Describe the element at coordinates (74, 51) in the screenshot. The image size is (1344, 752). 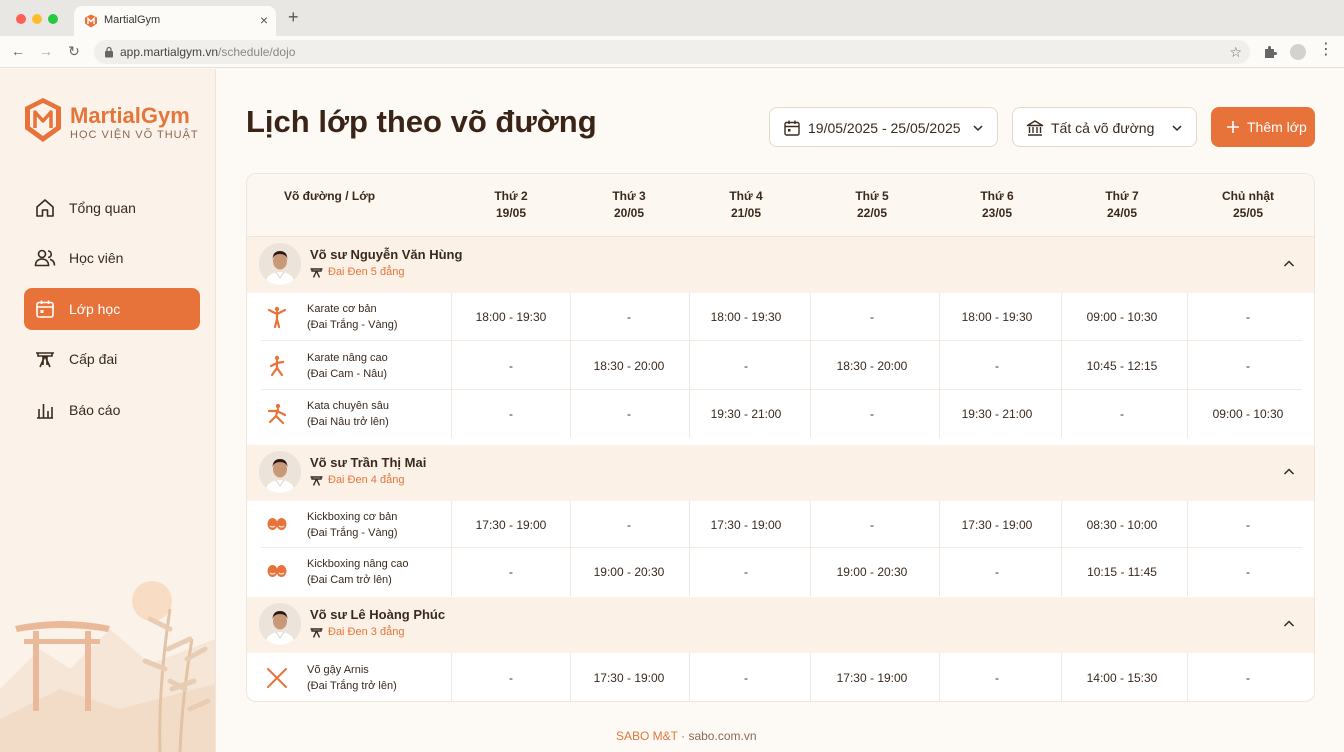
I see `reload-icon: ↻` at that location.